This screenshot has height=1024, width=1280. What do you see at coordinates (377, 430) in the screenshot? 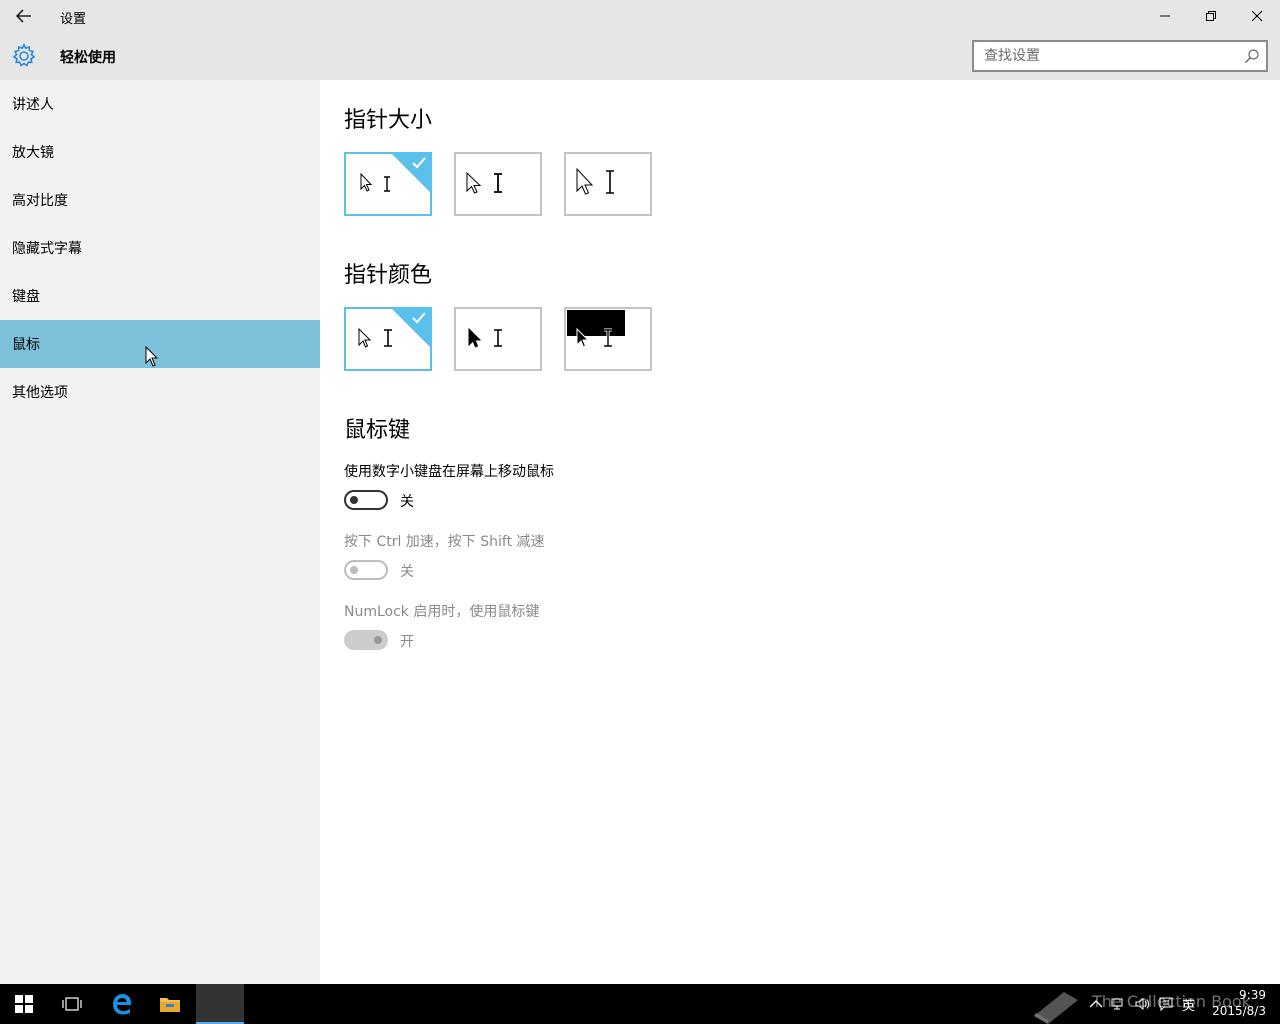
I see `mouse-keys-heading: 鼠标键` at bounding box center [377, 430].